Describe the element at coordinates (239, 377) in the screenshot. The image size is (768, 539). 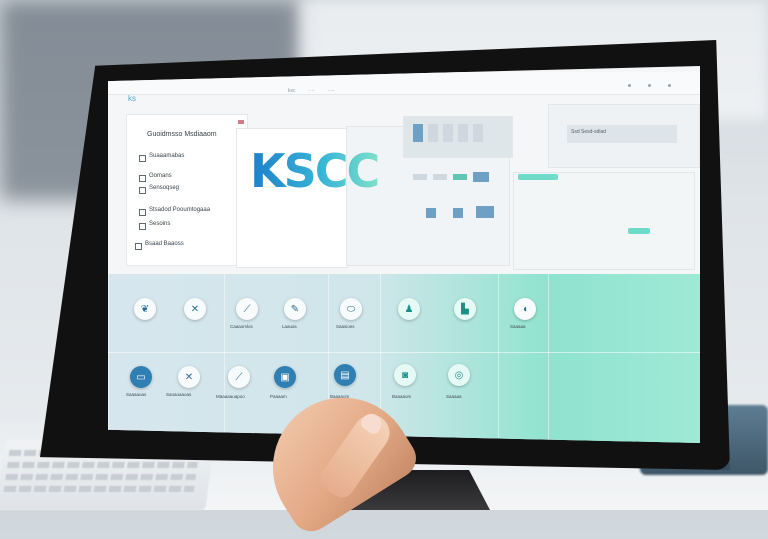
I see `analytics-icon: ⟋` at that location.